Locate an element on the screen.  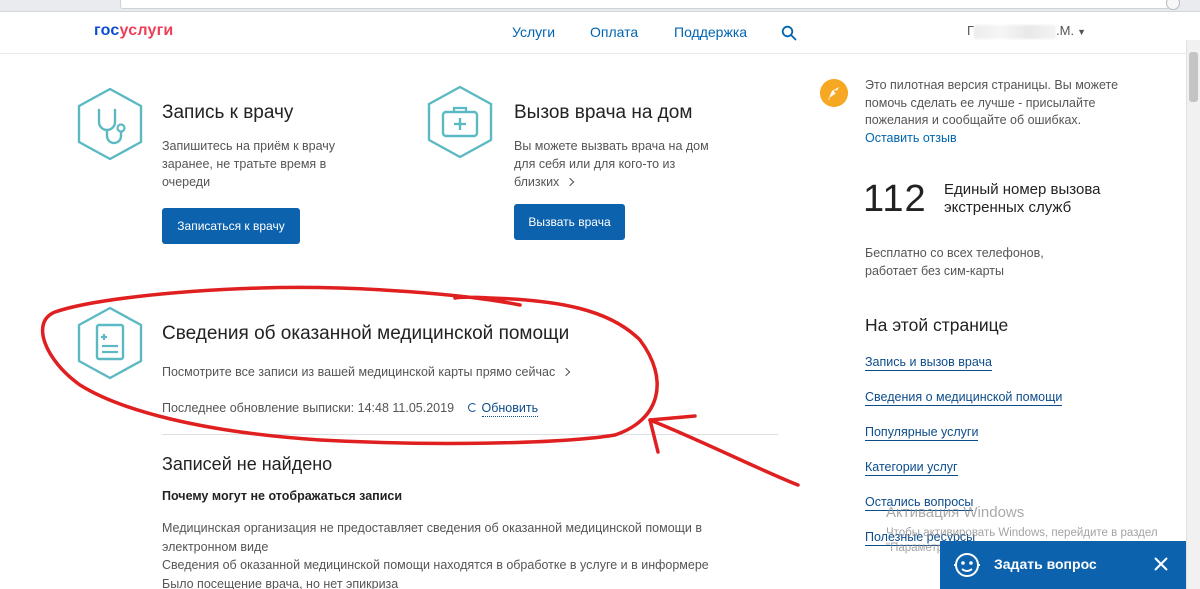
no-records-subtitle: Почему могут не отображаться записи is located at coordinates (282, 496).